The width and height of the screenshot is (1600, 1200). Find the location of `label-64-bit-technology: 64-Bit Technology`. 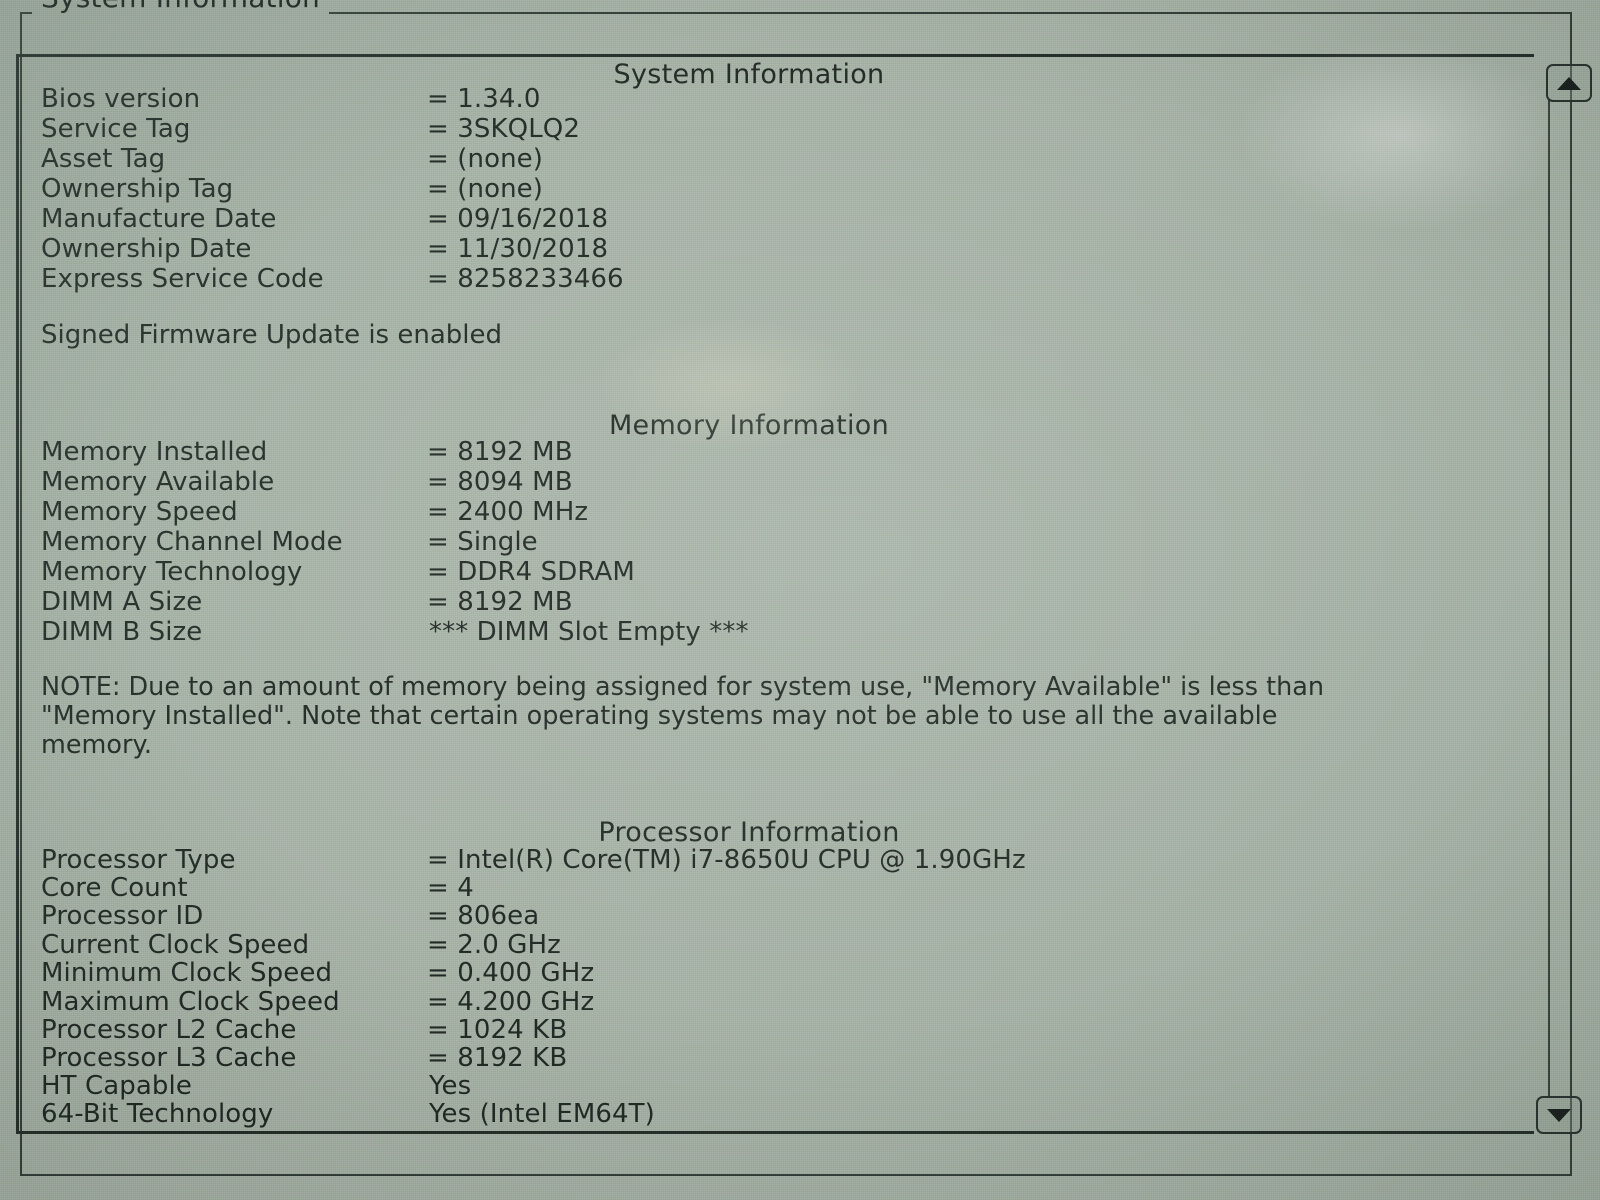

label-64-bit-technology: 64-Bit Technology is located at coordinates (157, 1114).